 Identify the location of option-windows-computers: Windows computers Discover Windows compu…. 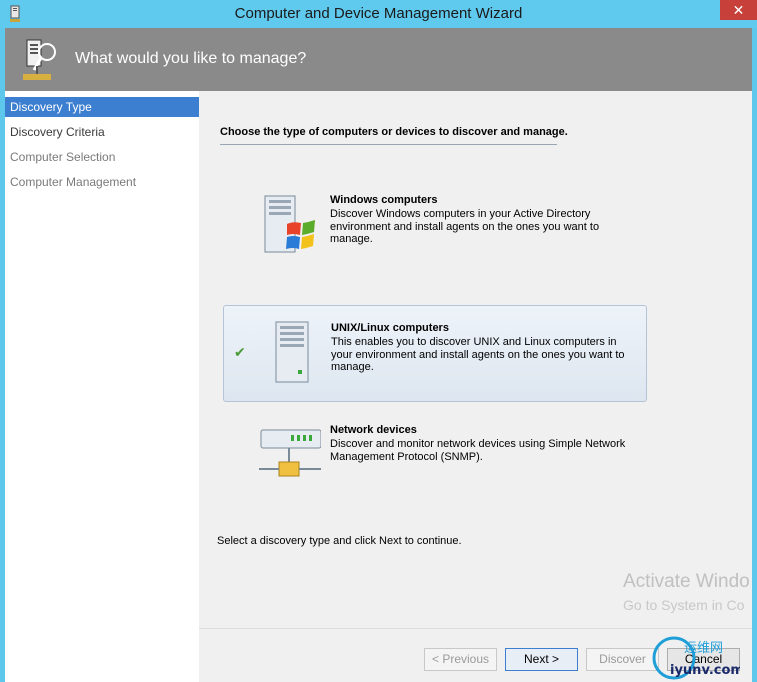
(435, 226).